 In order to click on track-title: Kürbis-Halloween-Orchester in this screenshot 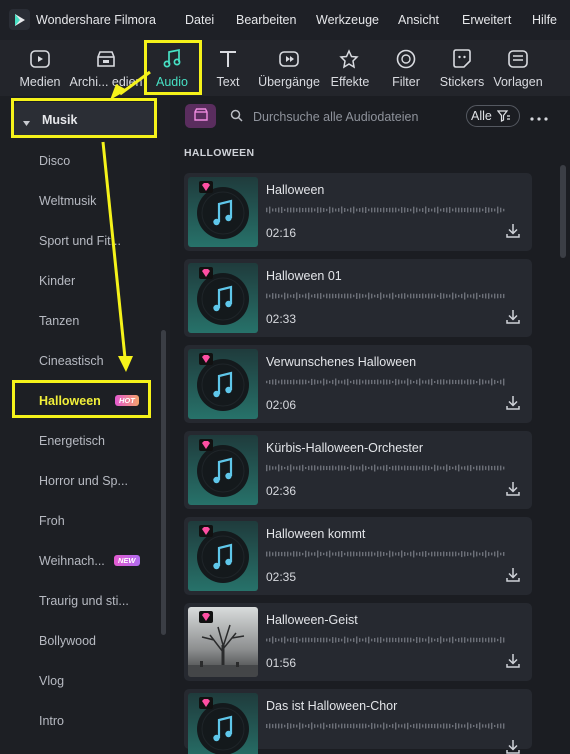, I will do `click(345, 448)`.